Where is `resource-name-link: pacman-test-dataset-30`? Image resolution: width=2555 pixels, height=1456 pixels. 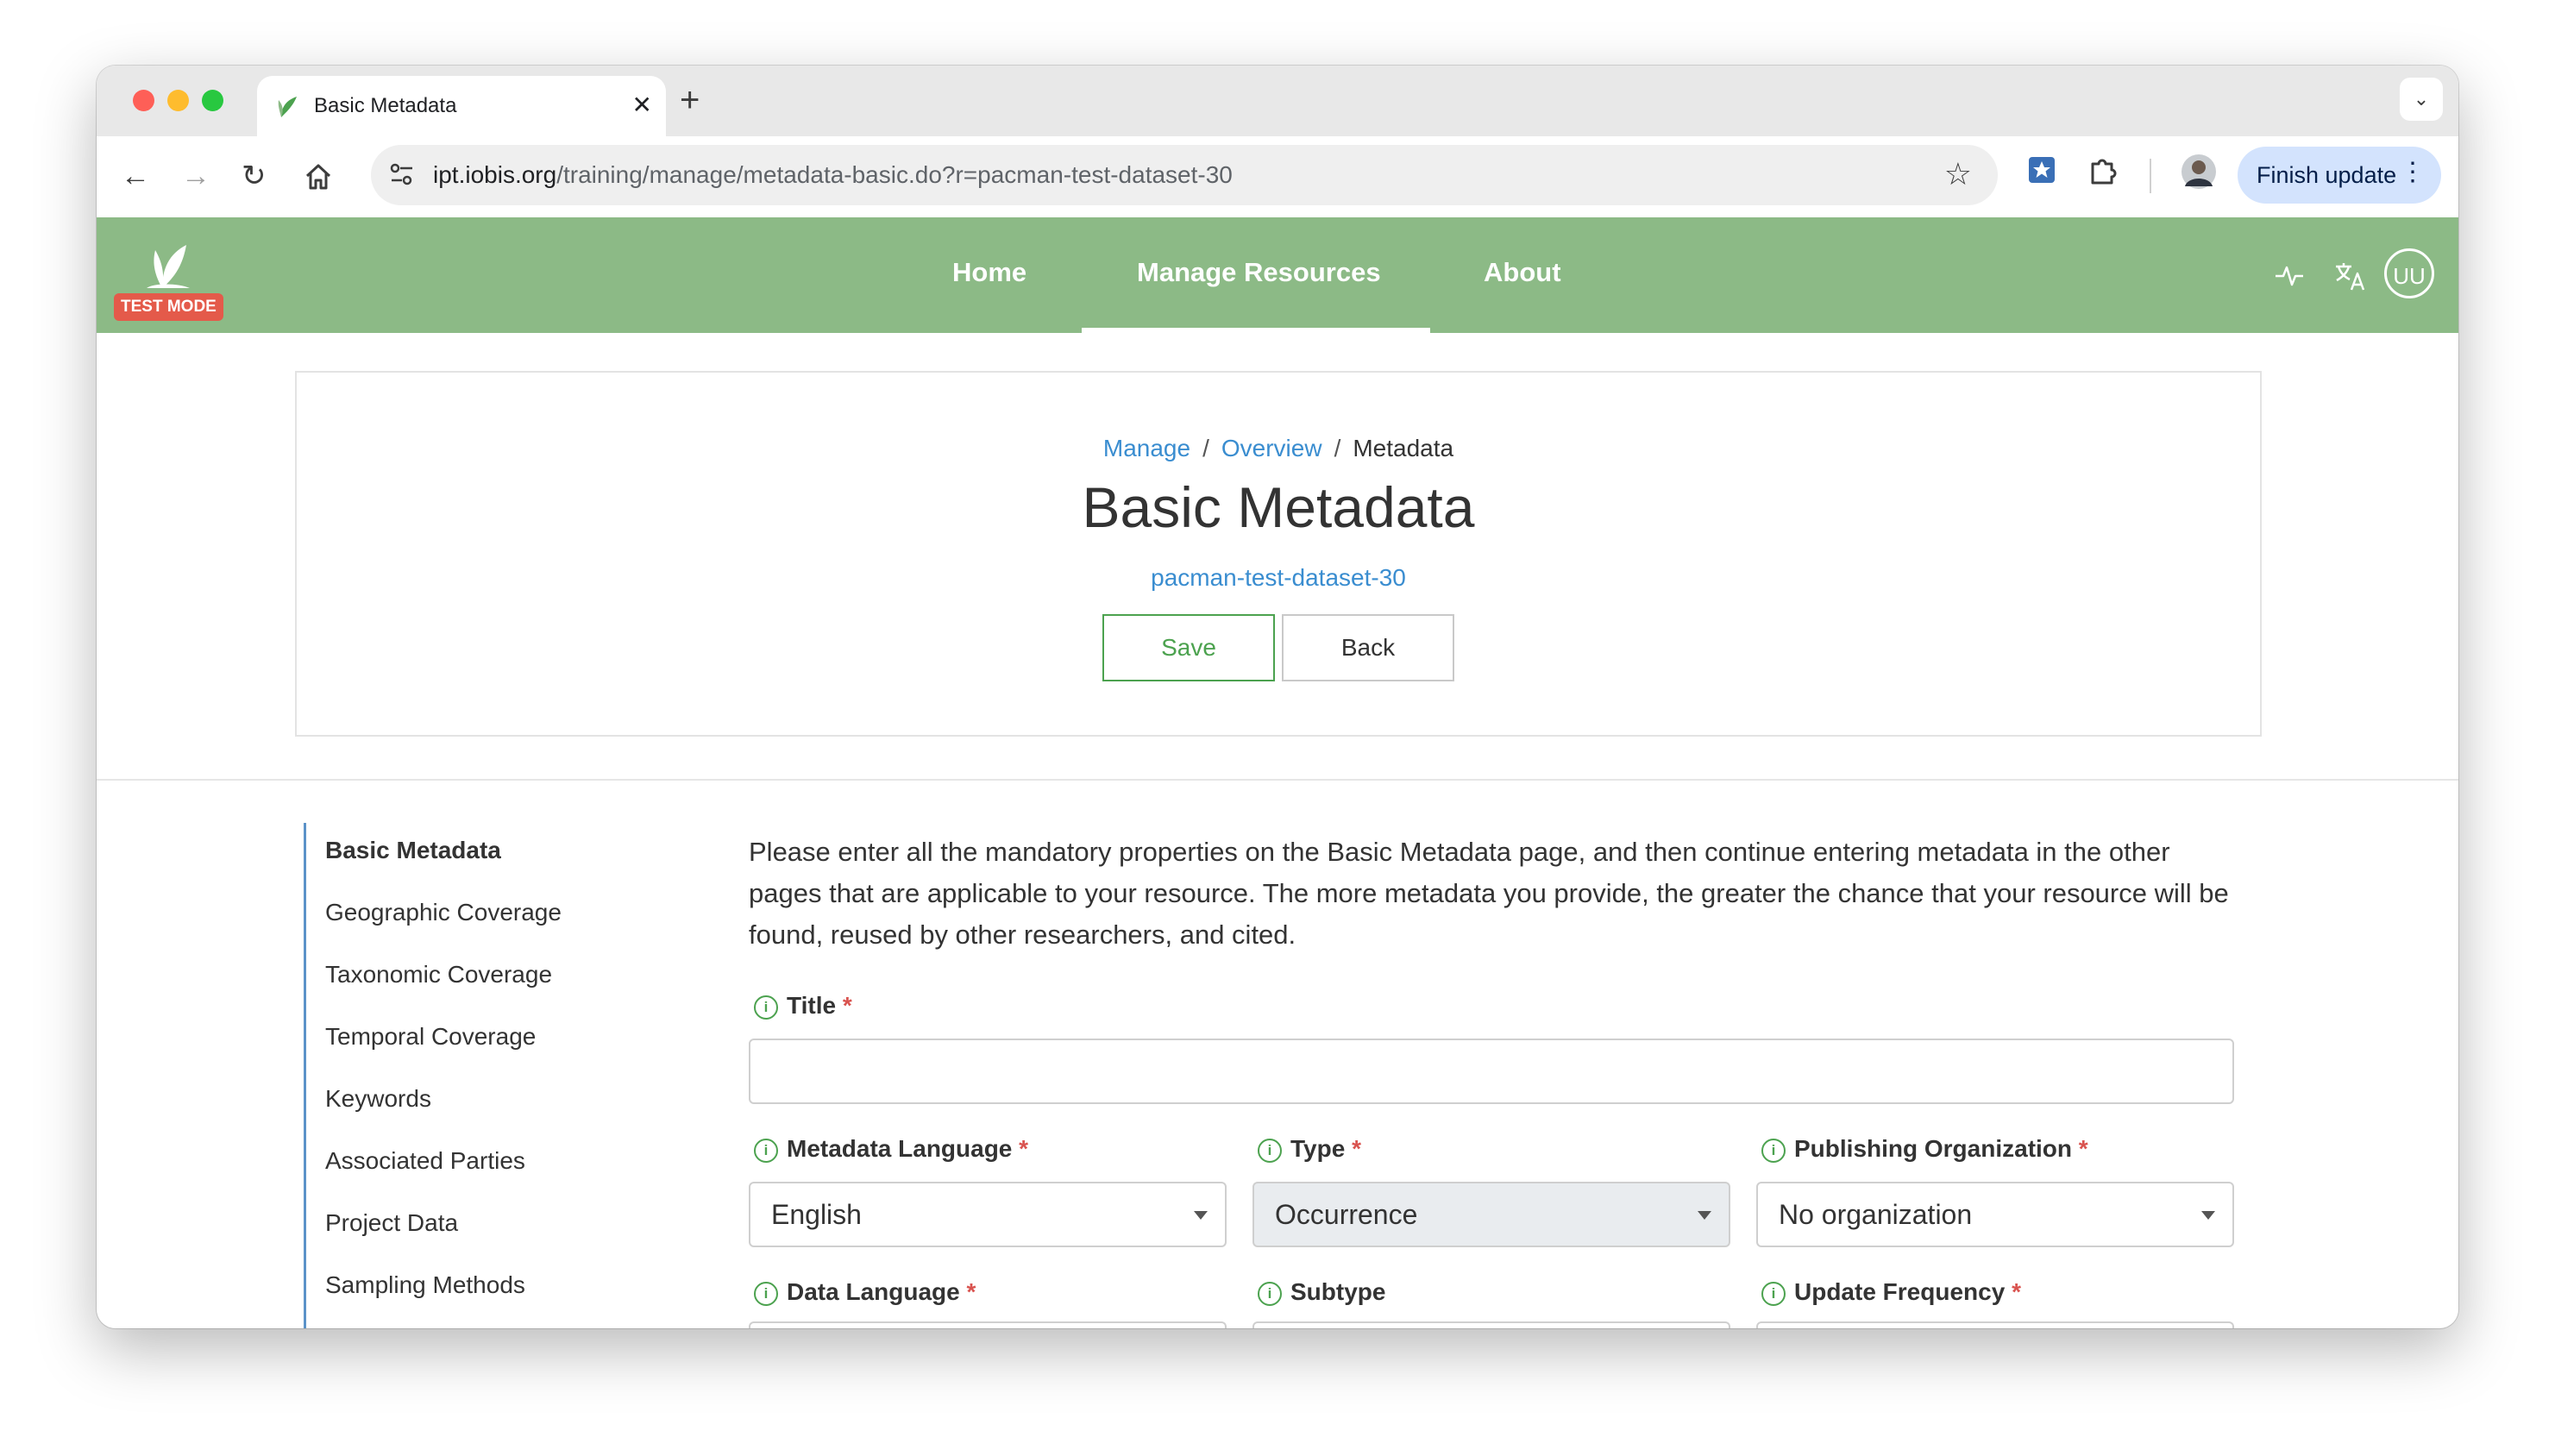
resource-name-link: pacman-test-dataset-30 is located at coordinates (1279, 578).